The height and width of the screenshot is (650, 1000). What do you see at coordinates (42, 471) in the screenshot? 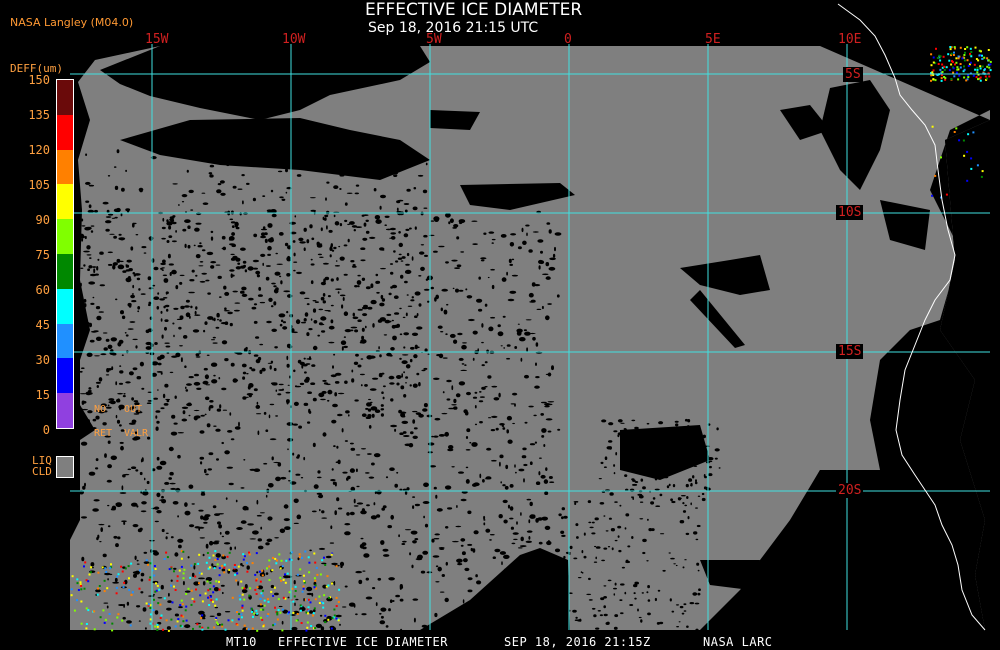
I see `liquid-cloud-label-line2: CLD` at bounding box center [42, 471].